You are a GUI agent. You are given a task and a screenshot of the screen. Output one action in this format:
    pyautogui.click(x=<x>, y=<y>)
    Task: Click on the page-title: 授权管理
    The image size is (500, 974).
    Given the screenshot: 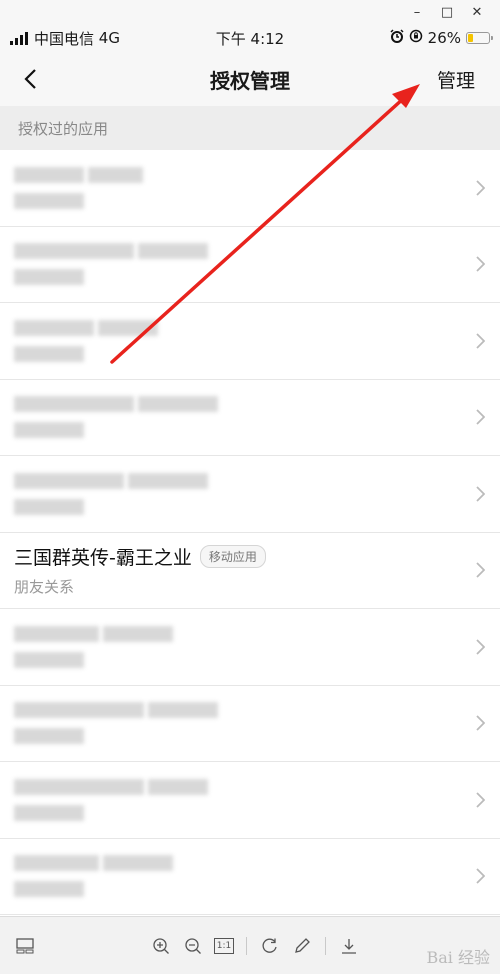 What is the action you would take?
    pyautogui.click(x=250, y=80)
    